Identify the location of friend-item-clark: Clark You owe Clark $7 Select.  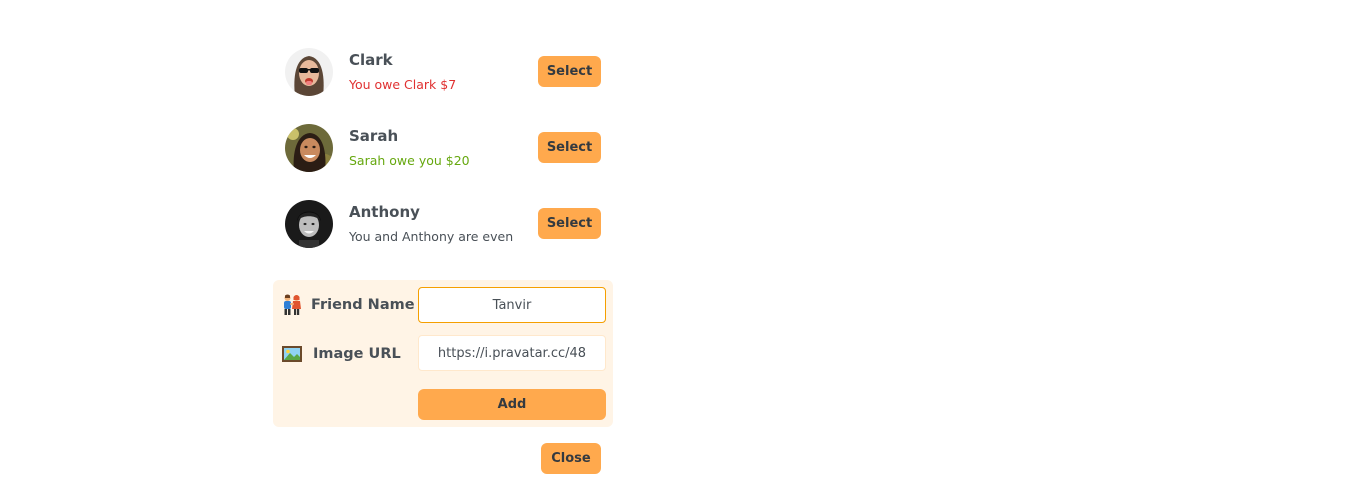
(443, 72).